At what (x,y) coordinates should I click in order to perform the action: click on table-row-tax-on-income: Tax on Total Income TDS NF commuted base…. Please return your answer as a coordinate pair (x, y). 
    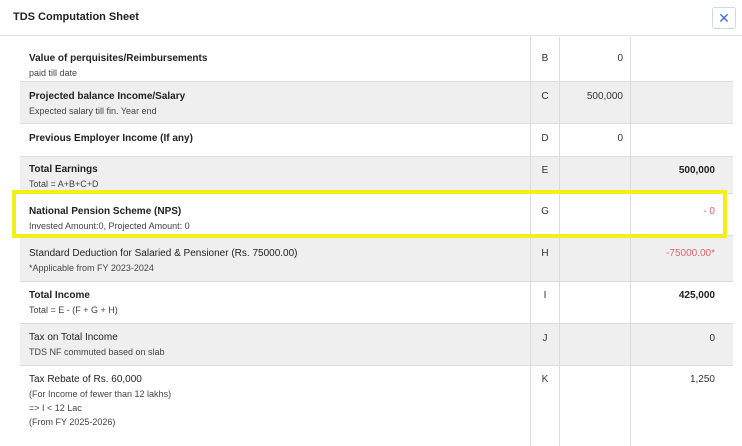
    Looking at the image, I should click on (376, 345).